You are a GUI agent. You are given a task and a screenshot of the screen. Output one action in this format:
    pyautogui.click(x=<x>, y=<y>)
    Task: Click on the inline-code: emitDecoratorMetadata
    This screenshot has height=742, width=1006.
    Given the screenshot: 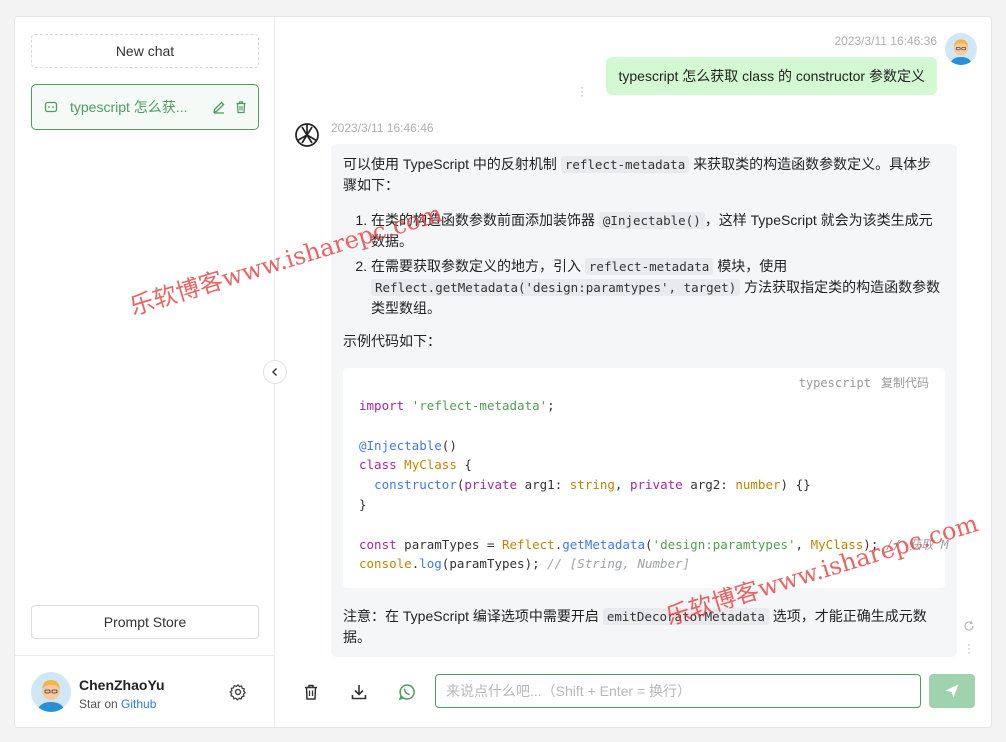 What is the action you would take?
    pyautogui.click(x=685, y=617)
    